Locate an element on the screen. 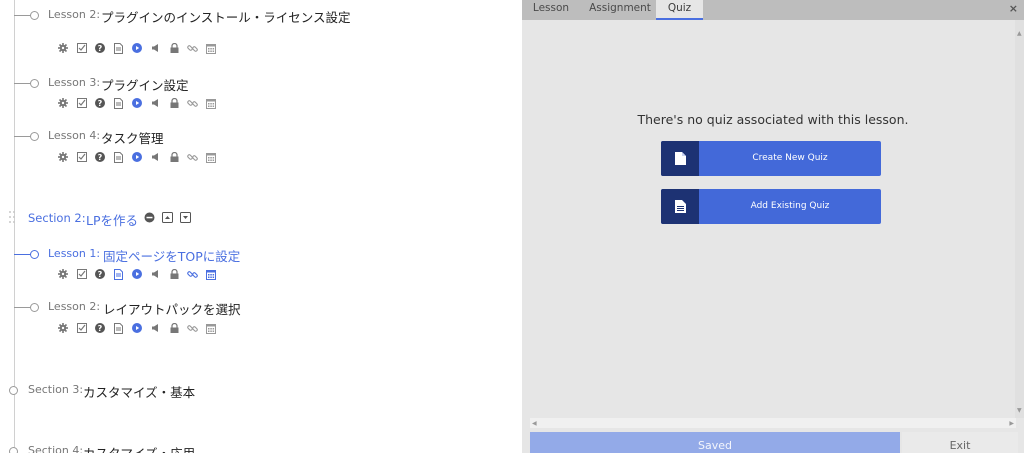 The width and height of the screenshot is (1024, 460). move-up-icon is located at coordinates (167, 217).